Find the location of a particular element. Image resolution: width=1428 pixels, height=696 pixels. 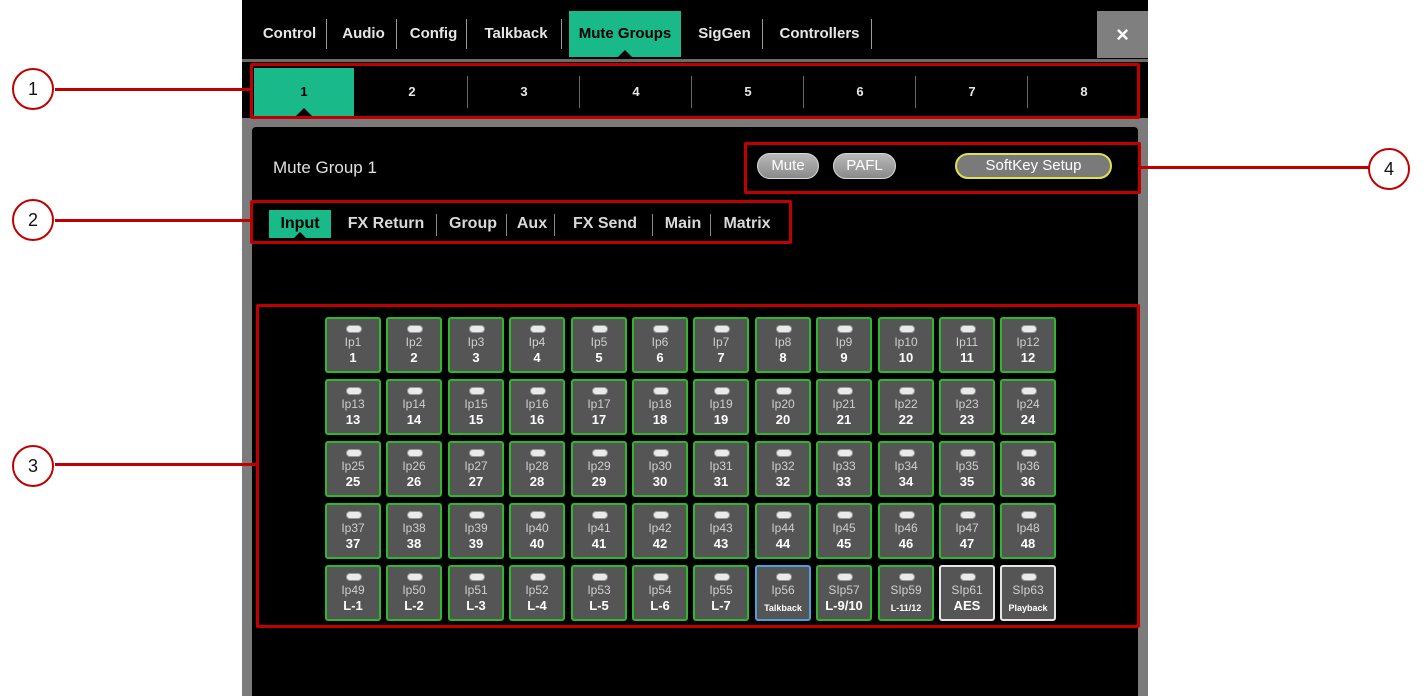

close-icon: × is located at coordinates (1122, 34).